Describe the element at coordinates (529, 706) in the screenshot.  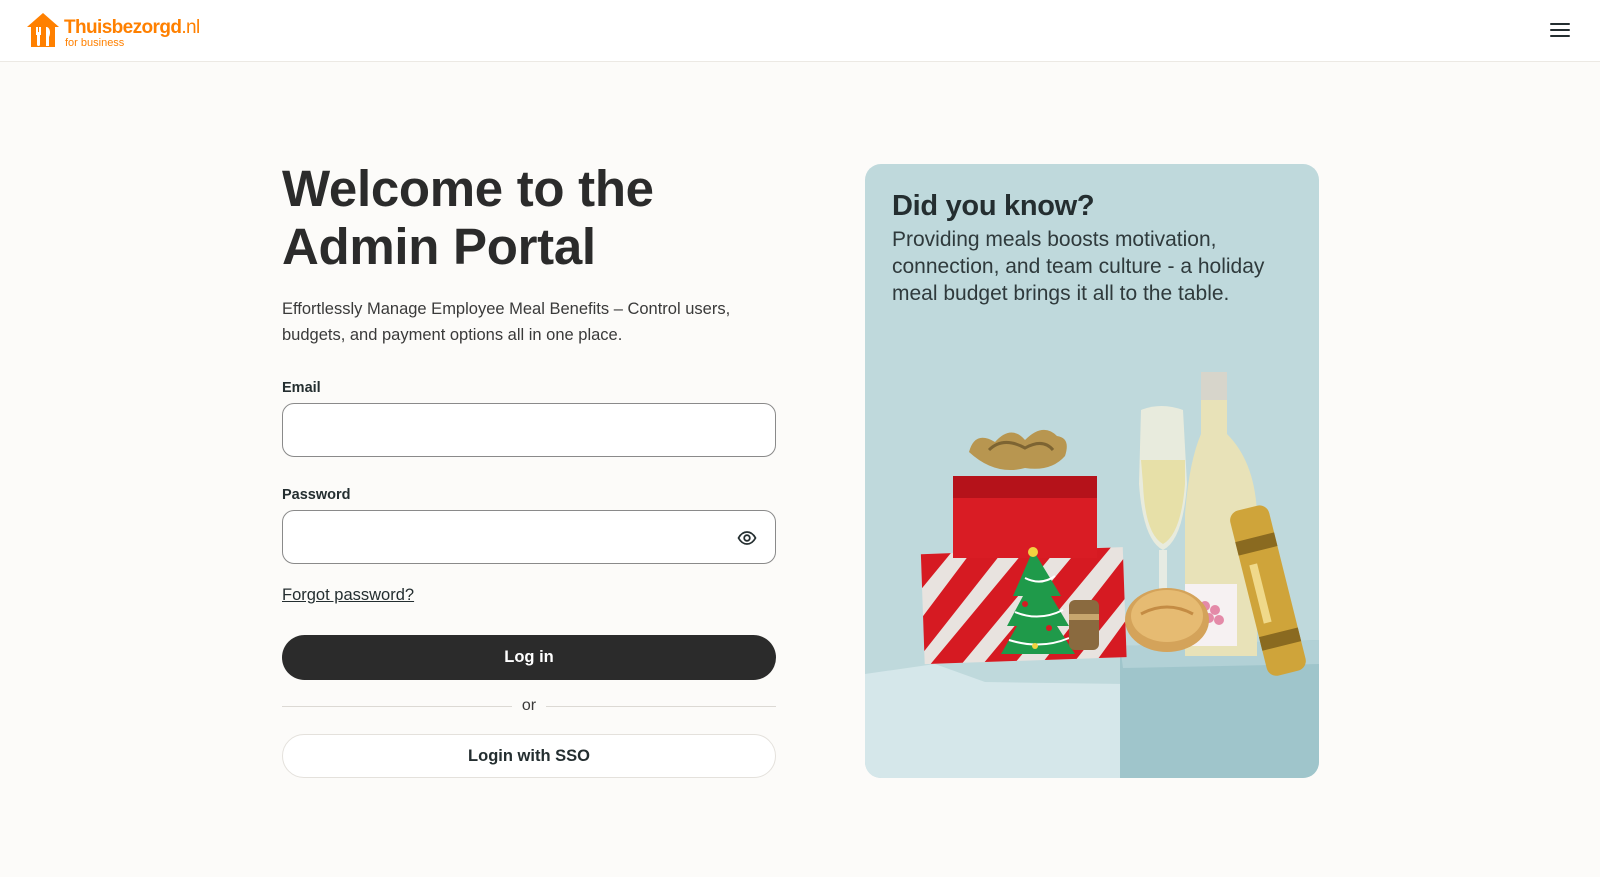
I see `or-divider: or` at that location.